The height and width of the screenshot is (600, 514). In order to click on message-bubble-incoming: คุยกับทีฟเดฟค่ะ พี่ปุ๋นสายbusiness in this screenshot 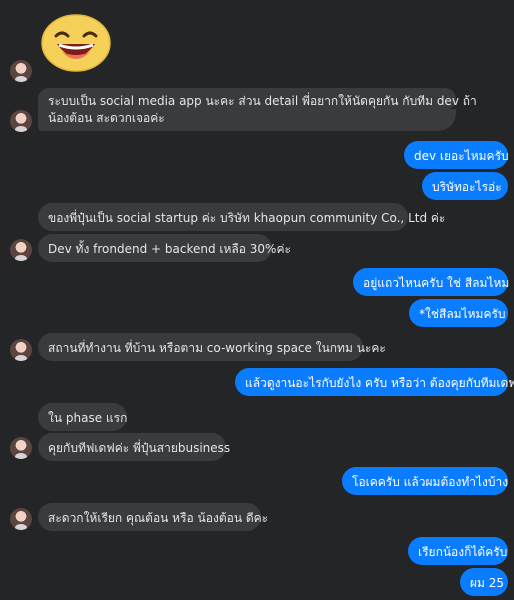, I will do `click(134, 447)`.